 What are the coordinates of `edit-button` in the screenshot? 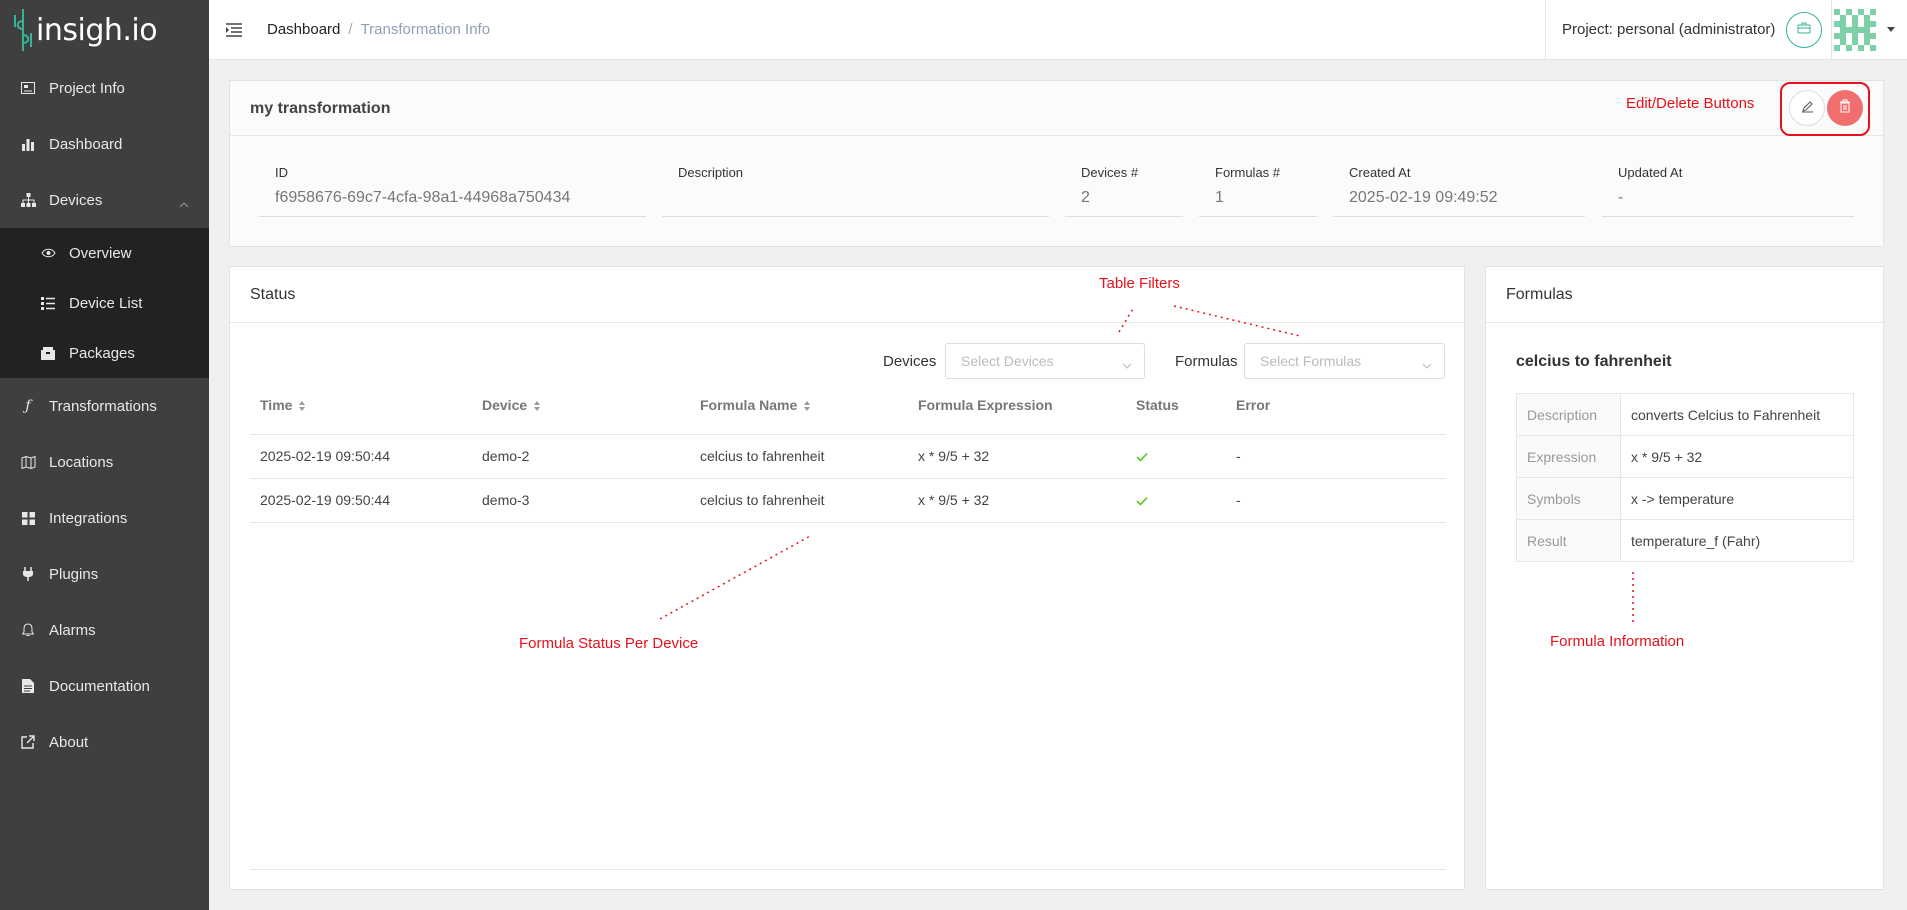 It's located at (1807, 108).